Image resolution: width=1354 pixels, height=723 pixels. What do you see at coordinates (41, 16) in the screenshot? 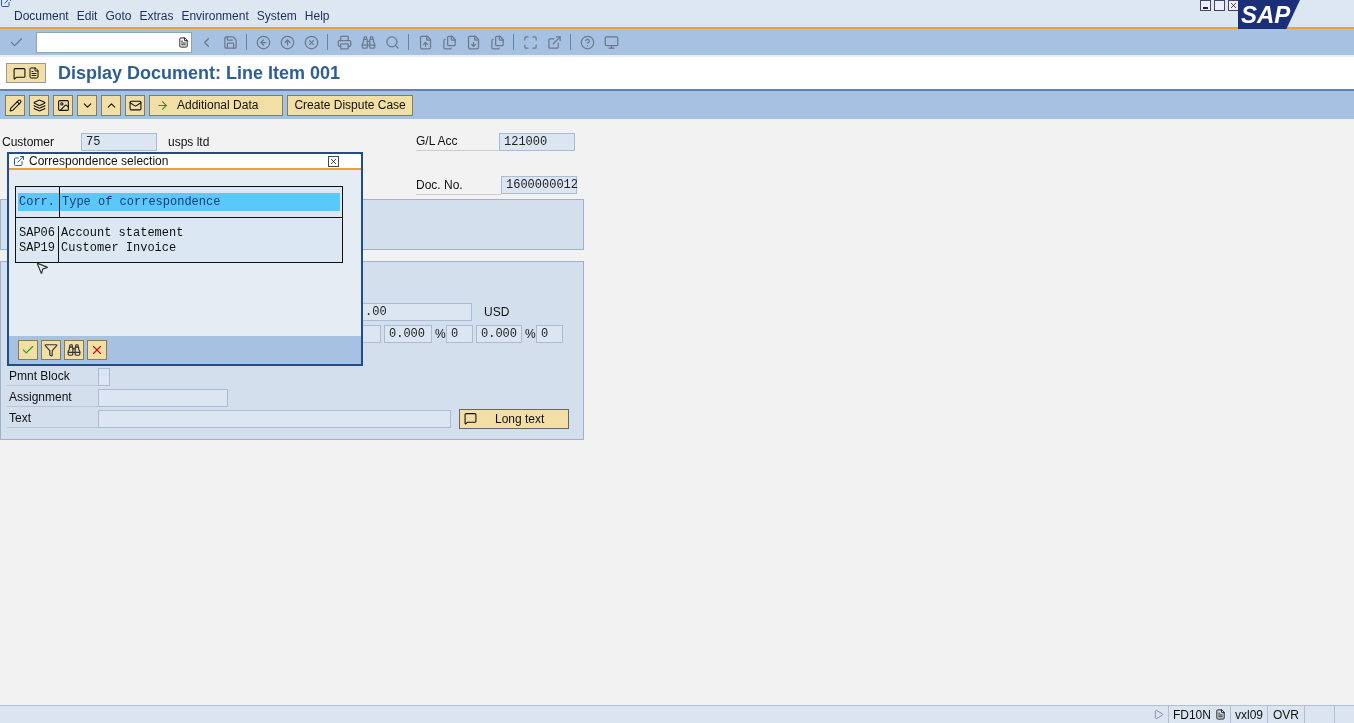
I see `menu-item: Document` at bounding box center [41, 16].